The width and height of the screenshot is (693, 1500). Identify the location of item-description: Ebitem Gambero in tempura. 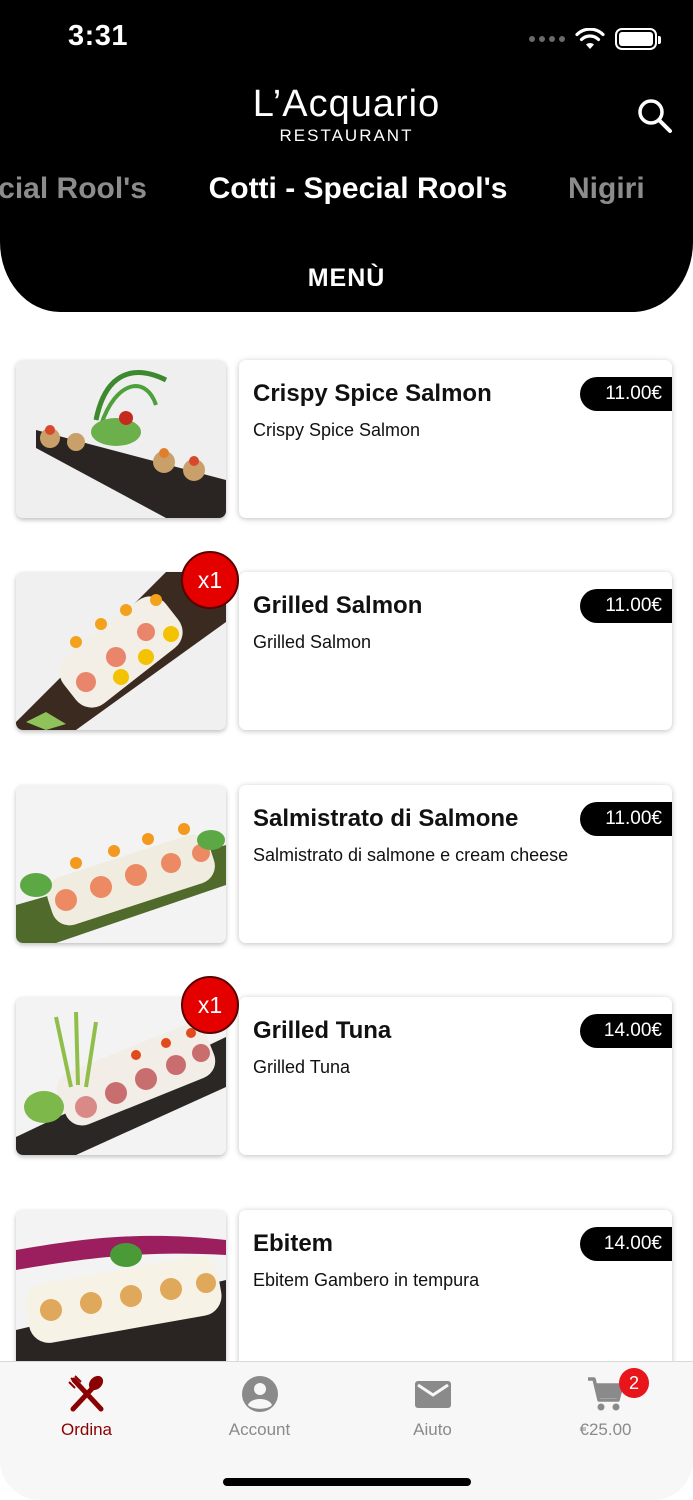
(366, 1280).